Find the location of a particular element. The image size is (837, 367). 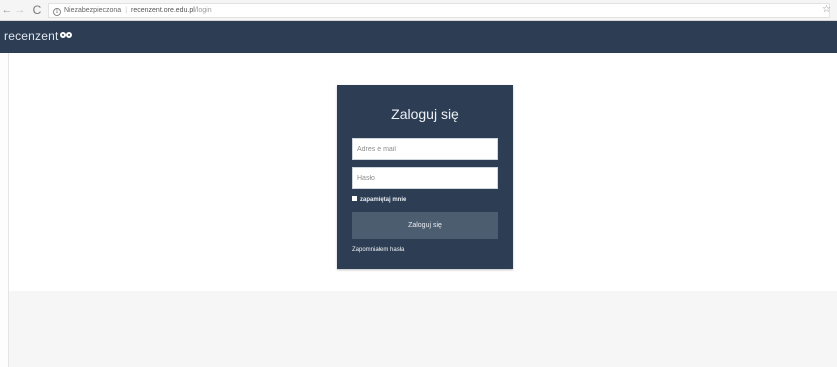

back-arrow-icon: ← is located at coordinates (7, 10).